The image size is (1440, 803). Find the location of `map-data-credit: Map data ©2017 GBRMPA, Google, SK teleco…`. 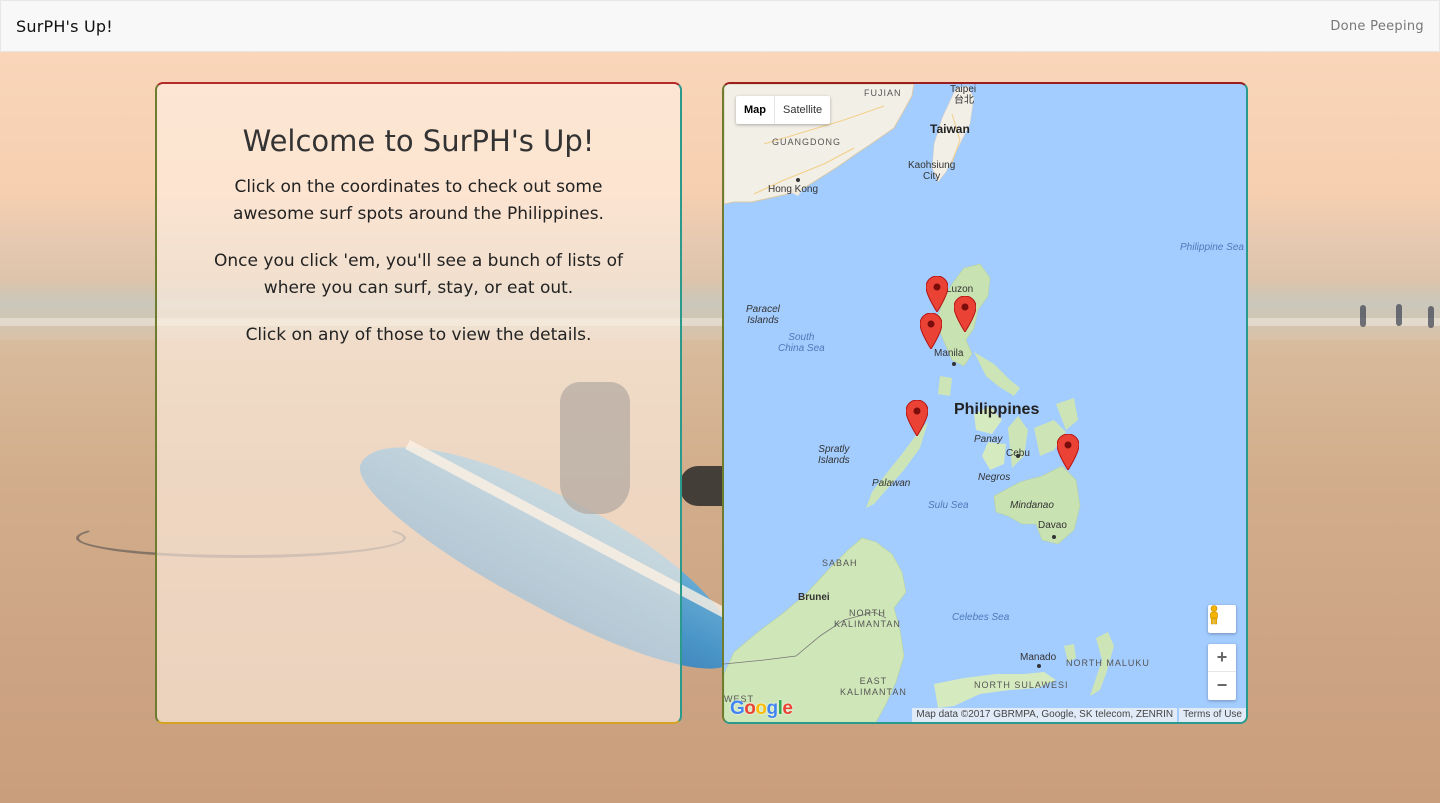

map-data-credit: Map data ©2017 GBRMPA, Google, SK teleco… is located at coordinates (1045, 715).